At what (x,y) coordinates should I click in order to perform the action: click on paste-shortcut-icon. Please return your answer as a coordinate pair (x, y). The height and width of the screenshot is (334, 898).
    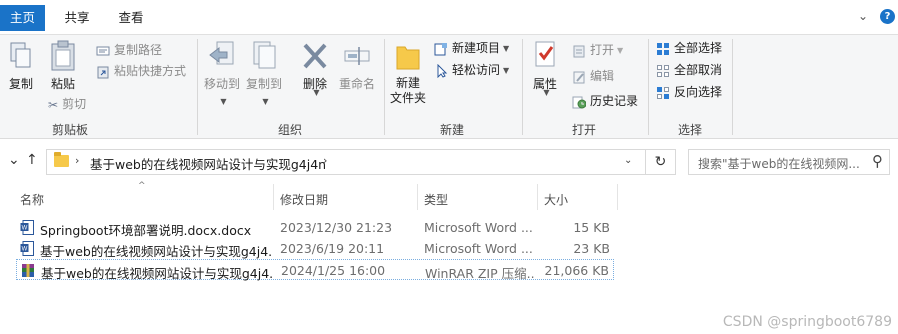
    Looking at the image, I should click on (103, 72).